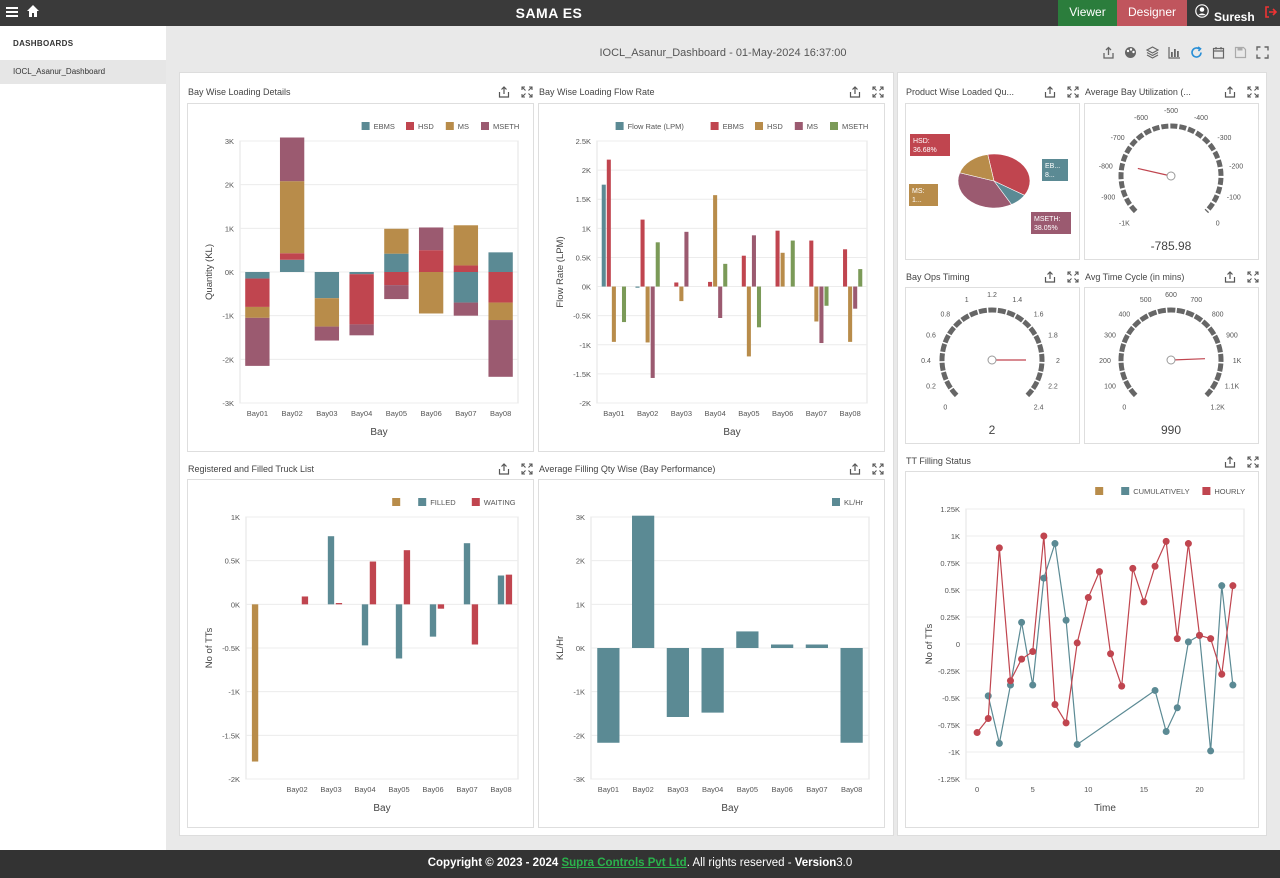  I want to click on export-icon, so click(1109, 53).